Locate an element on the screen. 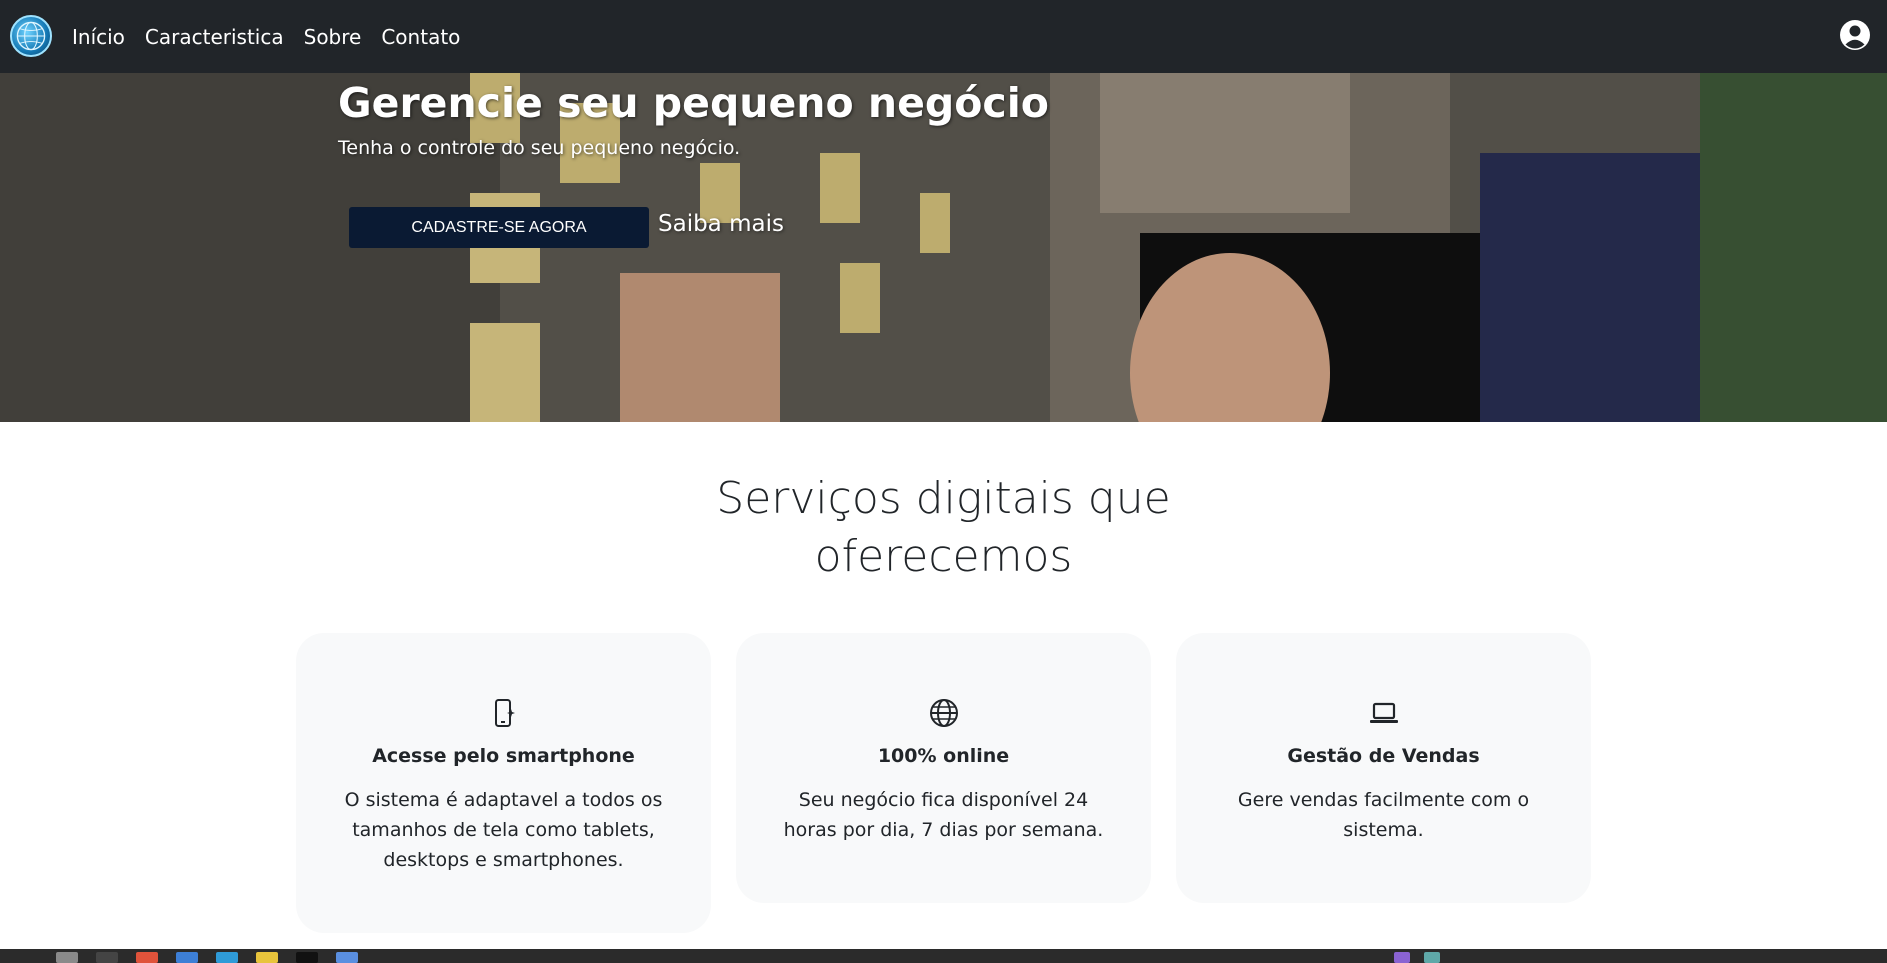 This screenshot has width=1887, height=963. laptop-icon is located at coordinates (1383, 712).